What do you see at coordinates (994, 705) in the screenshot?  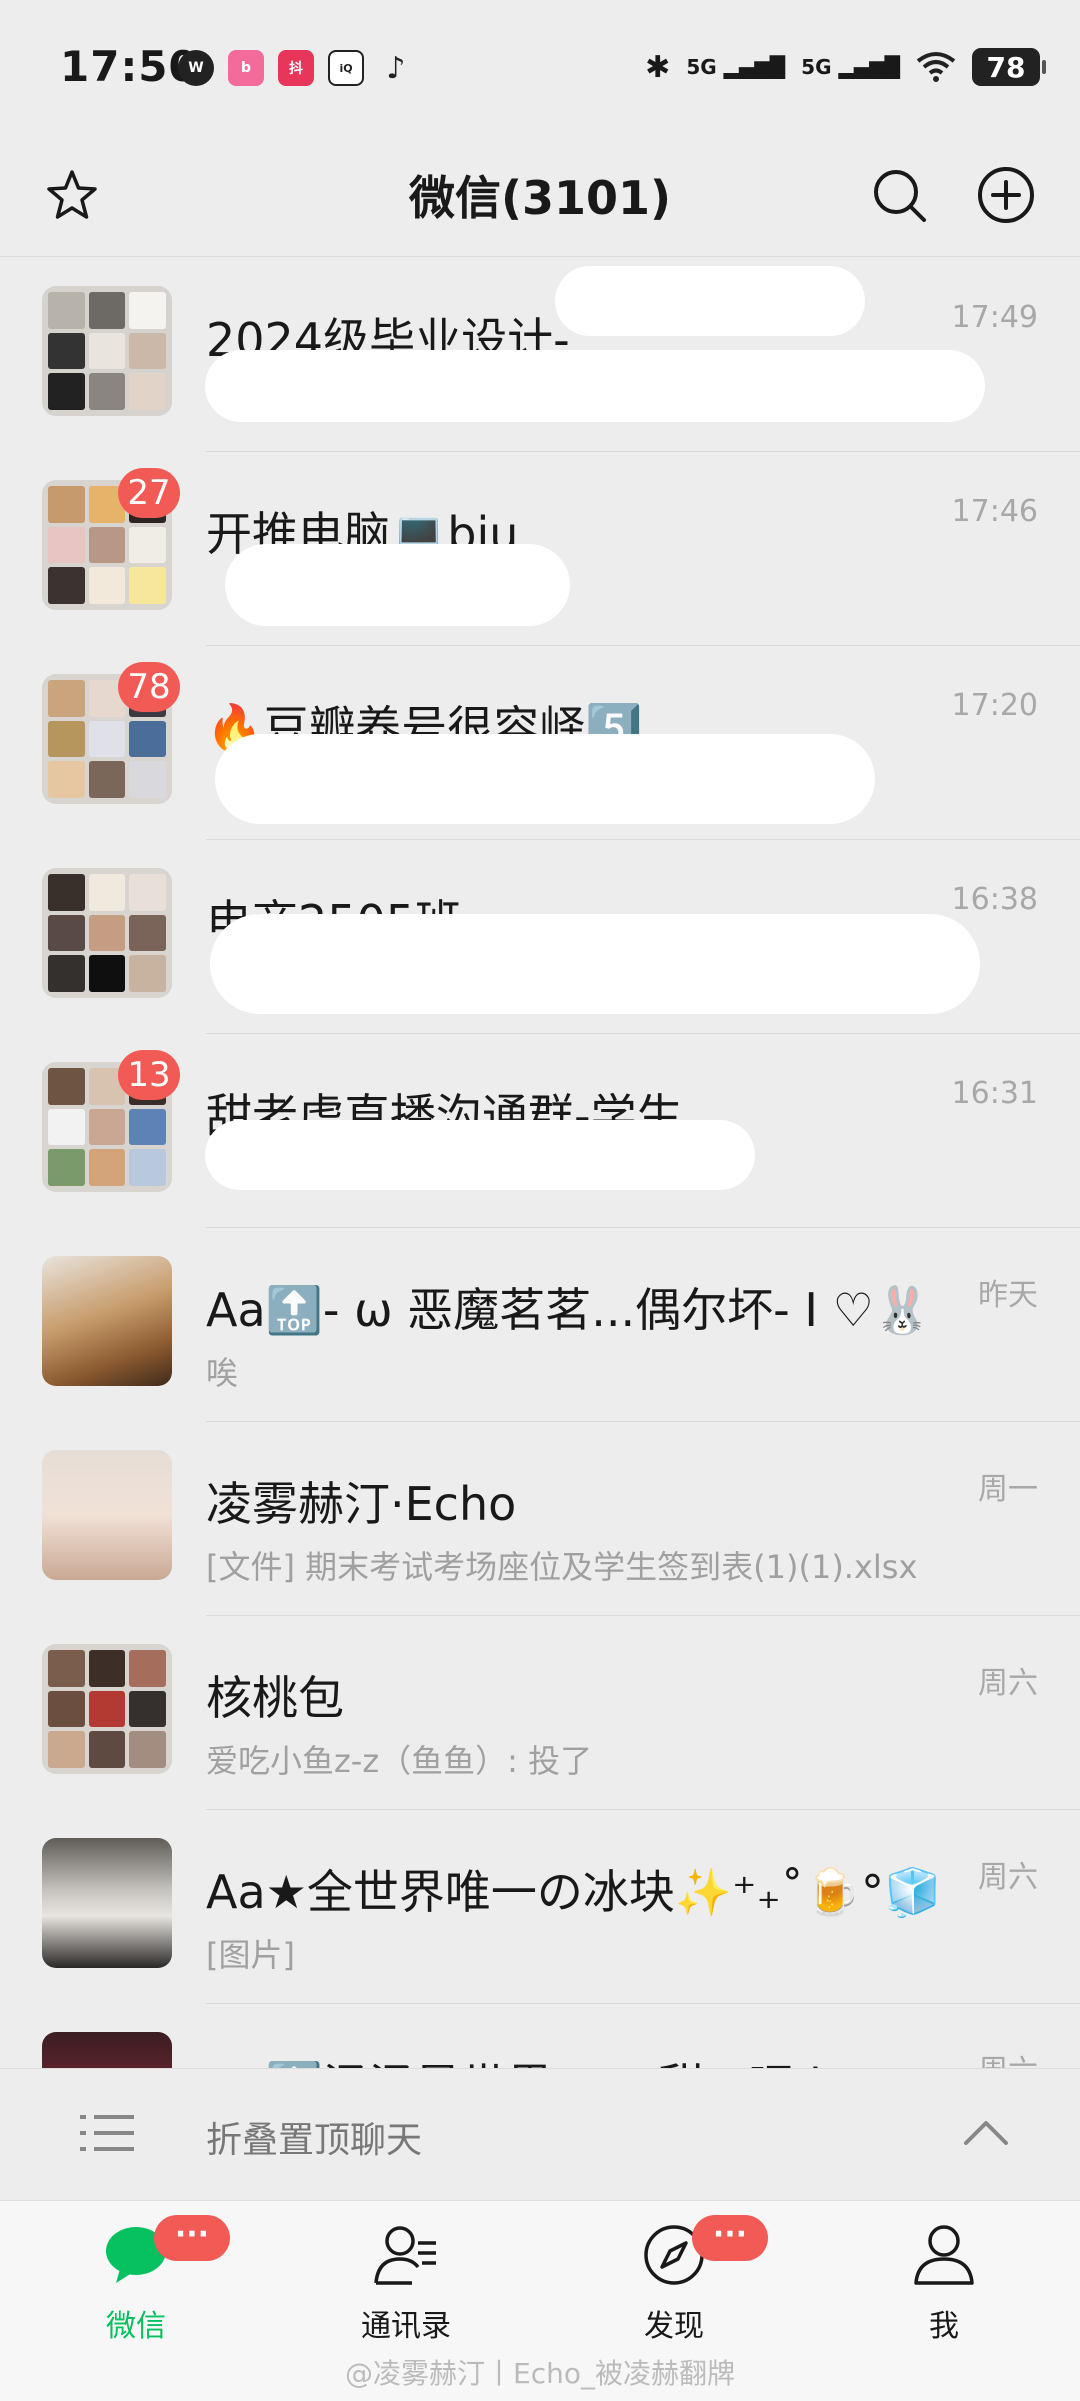 I see `chat-time: 17:20` at bounding box center [994, 705].